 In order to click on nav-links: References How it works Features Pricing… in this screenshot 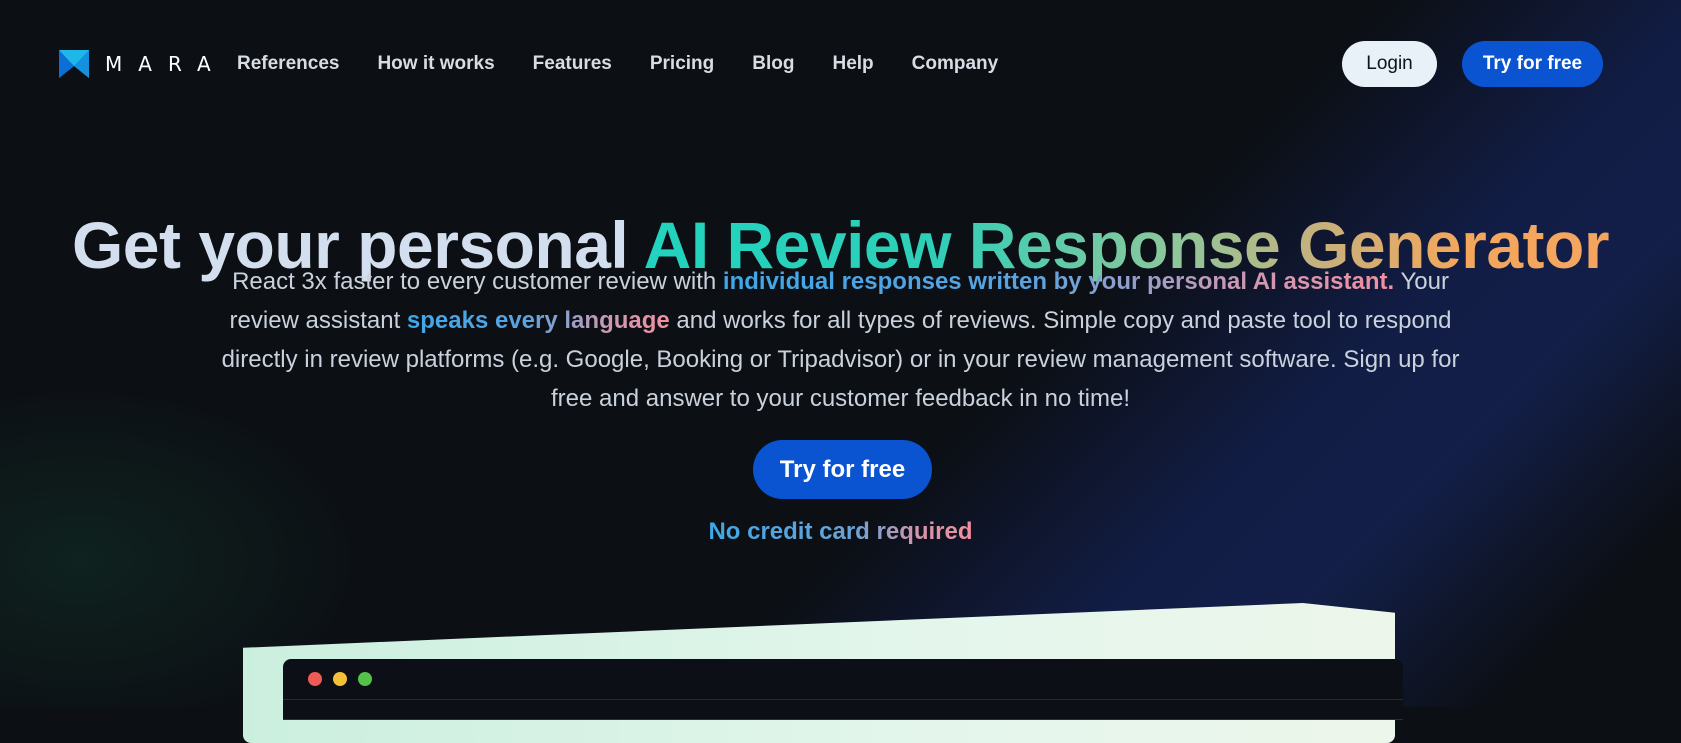, I will do `click(636, 64)`.